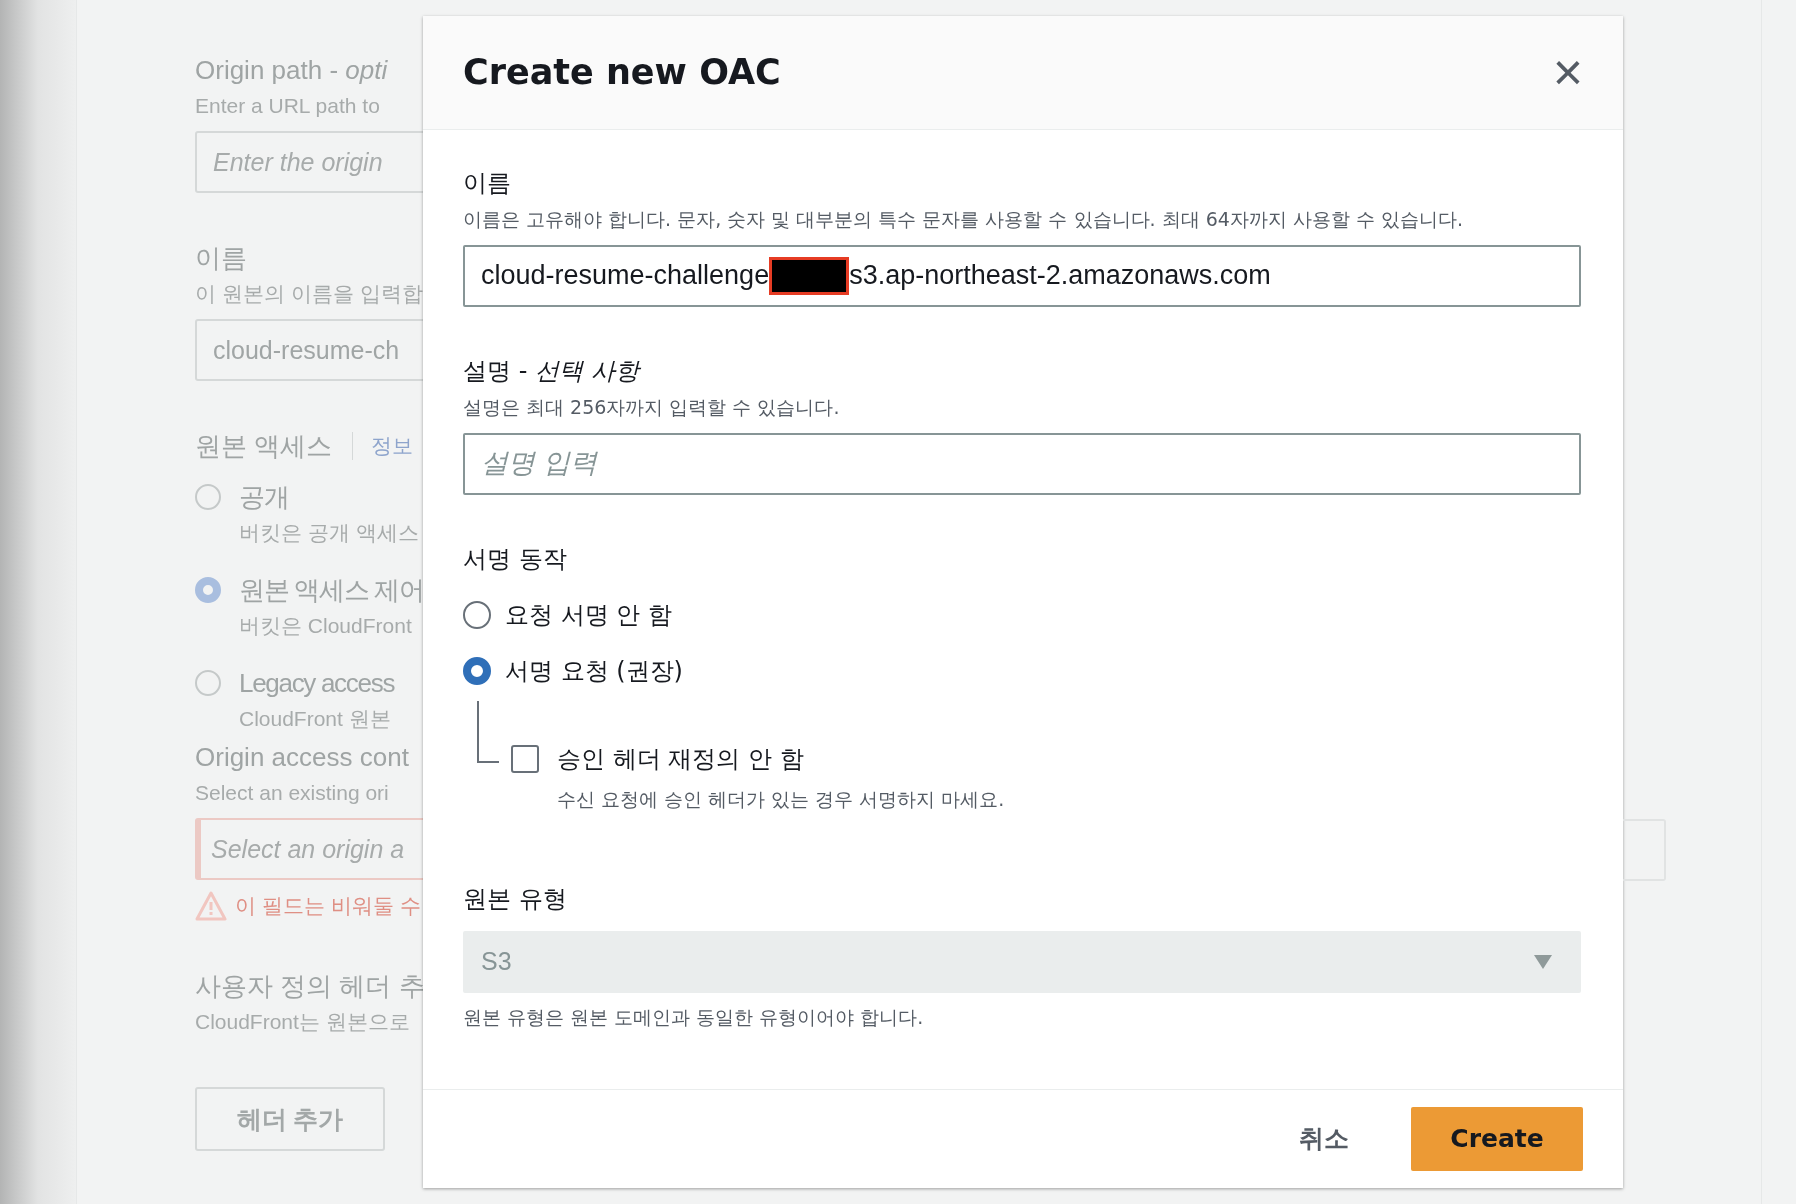 This screenshot has height=1204, width=1796. What do you see at coordinates (309, 162) in the screenshot?
I see `origin-path-input: Enter the origin` at bounding box center [309, 162].